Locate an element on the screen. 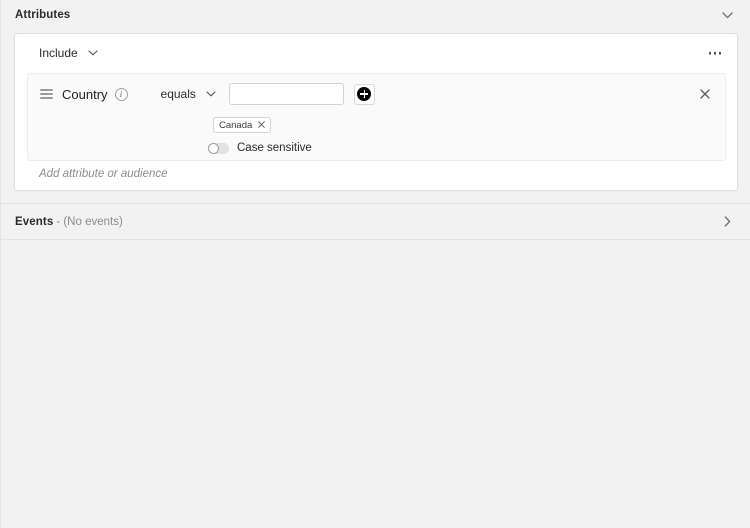 The height and width of the screenshot is (528, 750). selected-values-list: Canada is located at coordinates (376, 125).